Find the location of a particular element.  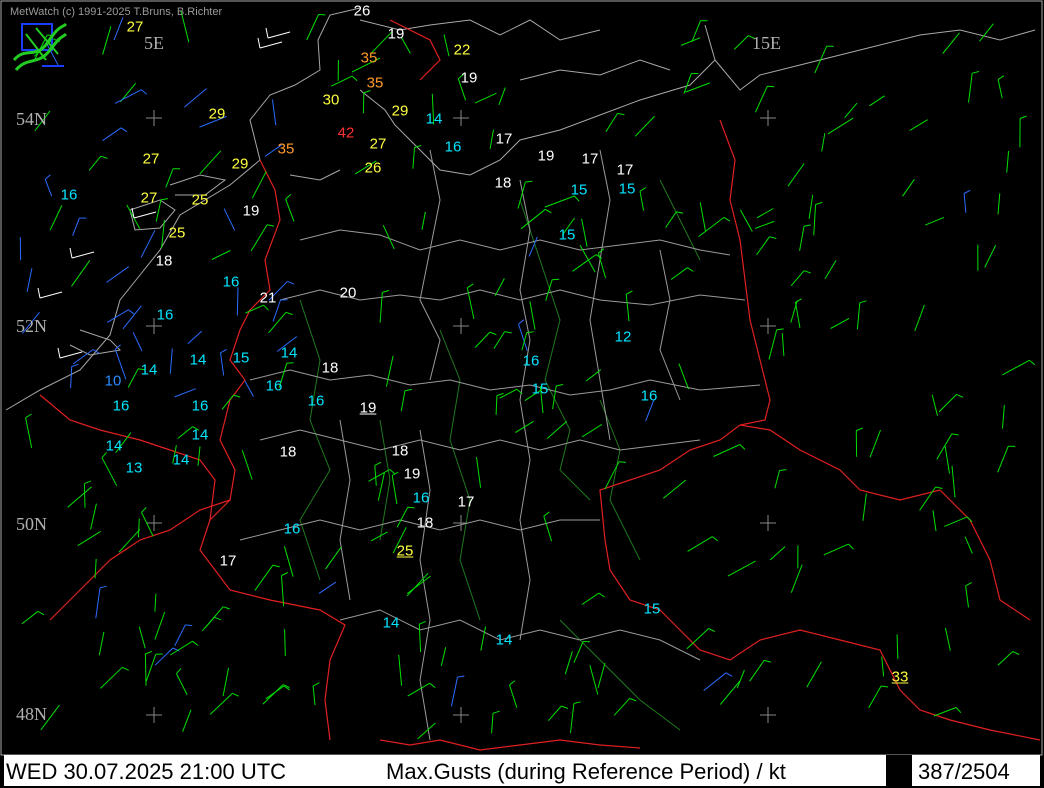

station-gust-value: 12 is located at coordinates (623, 337).